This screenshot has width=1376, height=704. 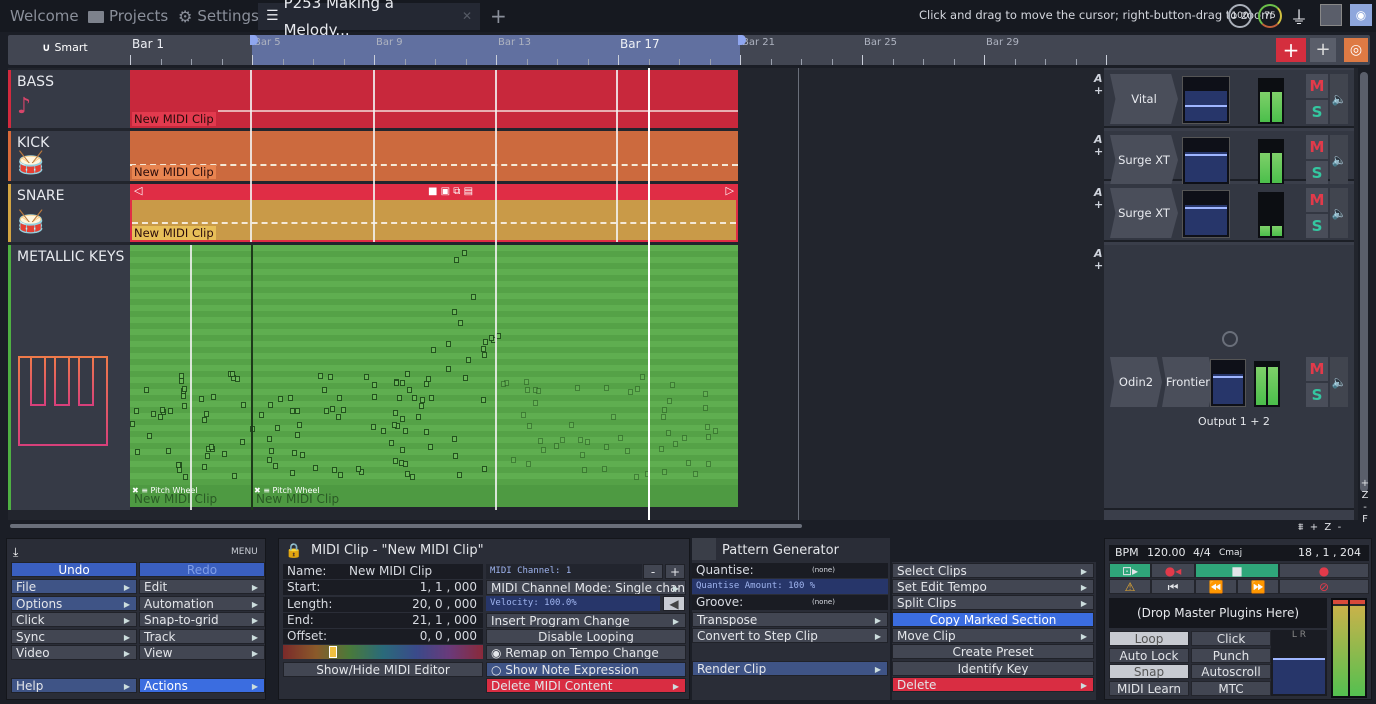 I want to click on menu-options: Options ▶, so click(x=74, y=603).